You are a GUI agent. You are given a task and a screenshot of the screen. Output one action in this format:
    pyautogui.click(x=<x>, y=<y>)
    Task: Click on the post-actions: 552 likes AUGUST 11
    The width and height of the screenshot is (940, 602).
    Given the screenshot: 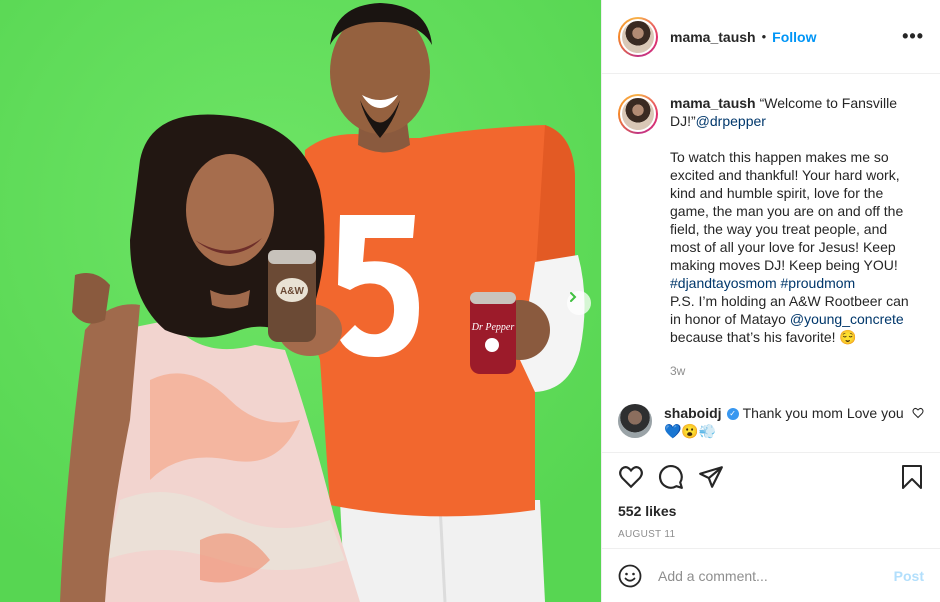 What is the action you would take?
    pyautogui.click(x=771, y=499)
    